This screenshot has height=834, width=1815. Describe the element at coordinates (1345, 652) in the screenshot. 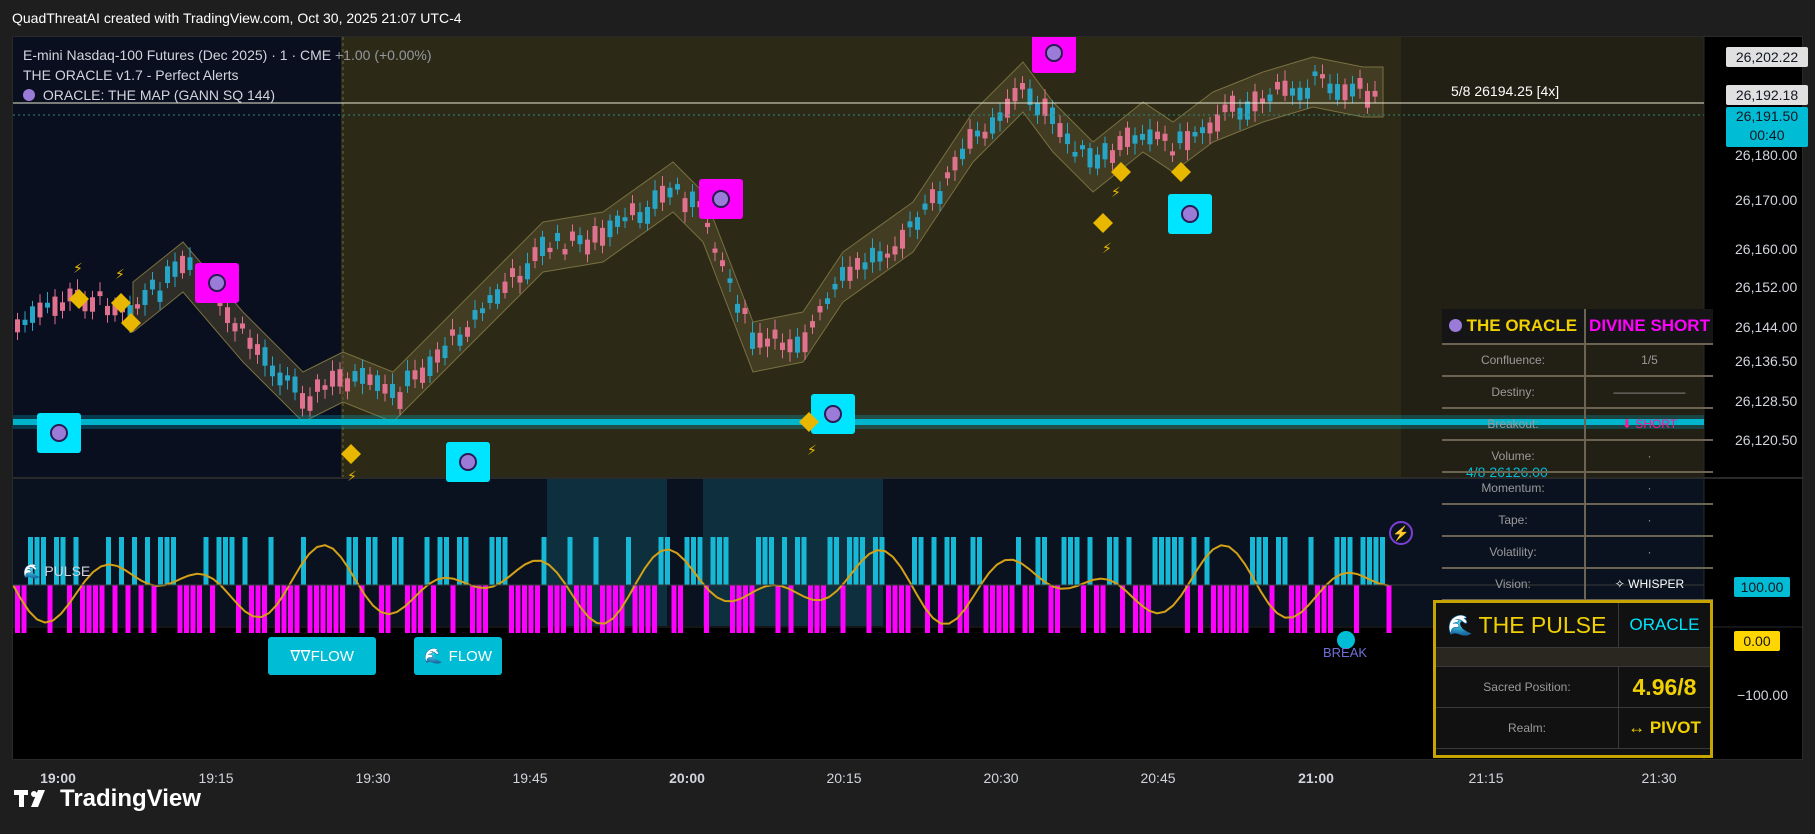

I see `break-tag: BREAK` at that location.